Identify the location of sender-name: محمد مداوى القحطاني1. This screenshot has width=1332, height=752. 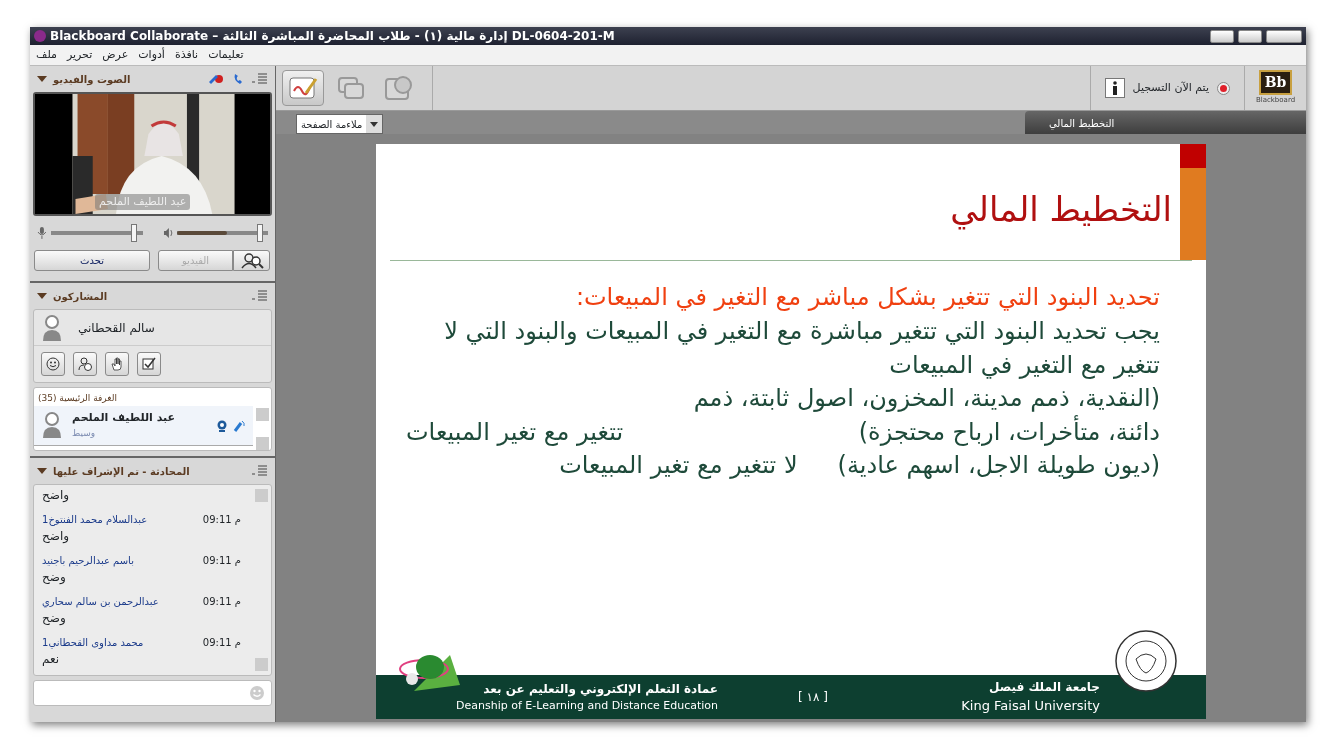
(93, 643).